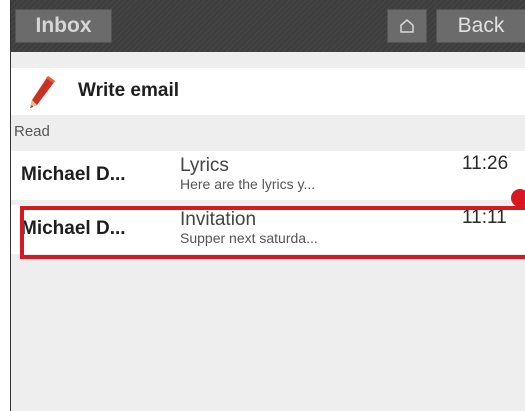 Image resolution: width=525 pixels, height=411 pixels. I want to click on email-time: 11:26, so click(485, 163).